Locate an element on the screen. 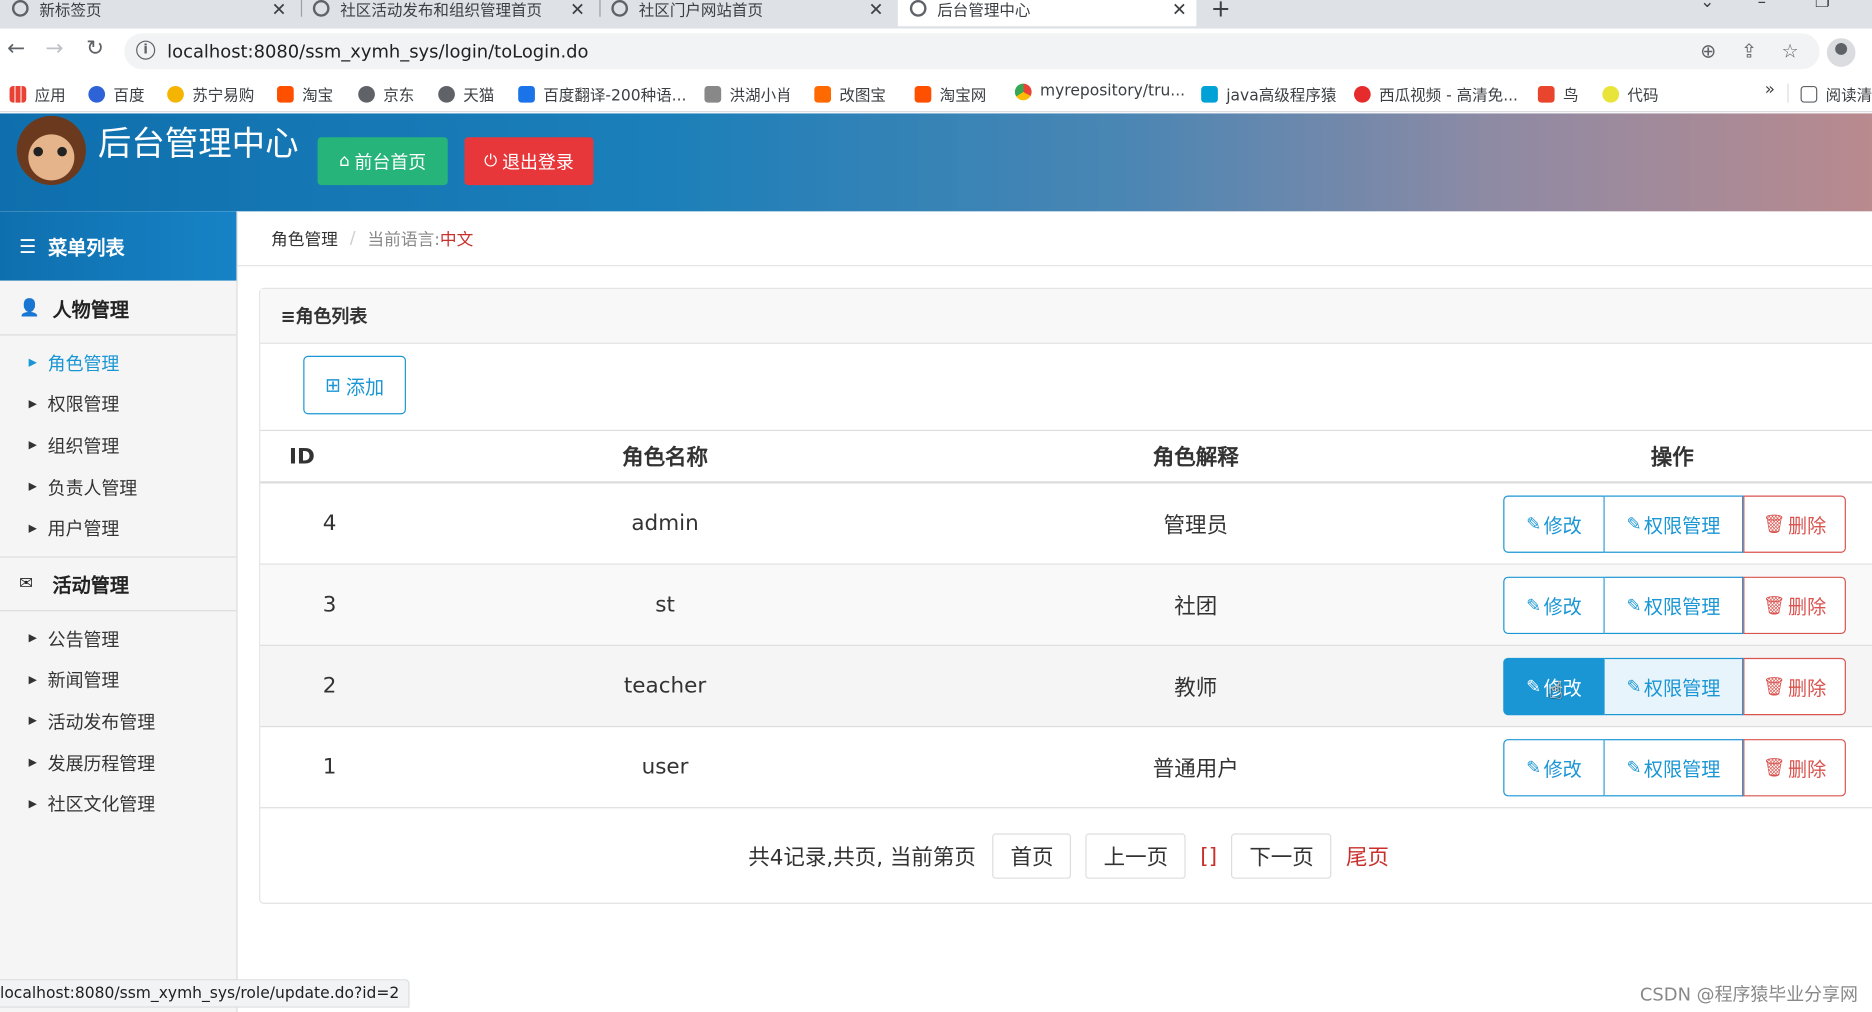  sidebar-item-notice: ▶ 公告管理 is located at coordinates (118, 638).